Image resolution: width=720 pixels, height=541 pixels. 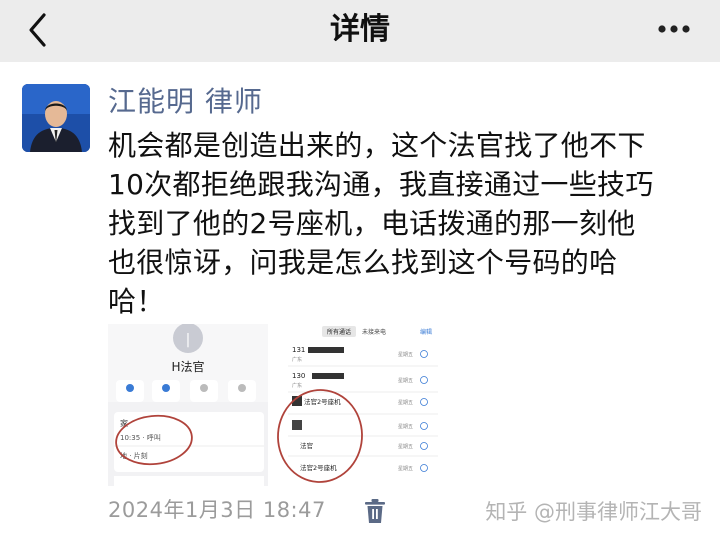 I want to click on svg-text: 130, so click(x=298, y=376).